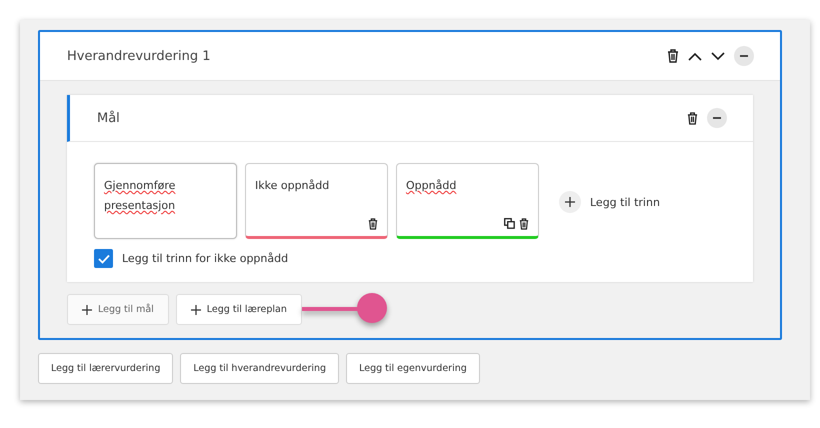  What do you see at coordinates (695, 56) in the screenshot?
I see `chevron-up-icon` at bounding box center [695, 56].